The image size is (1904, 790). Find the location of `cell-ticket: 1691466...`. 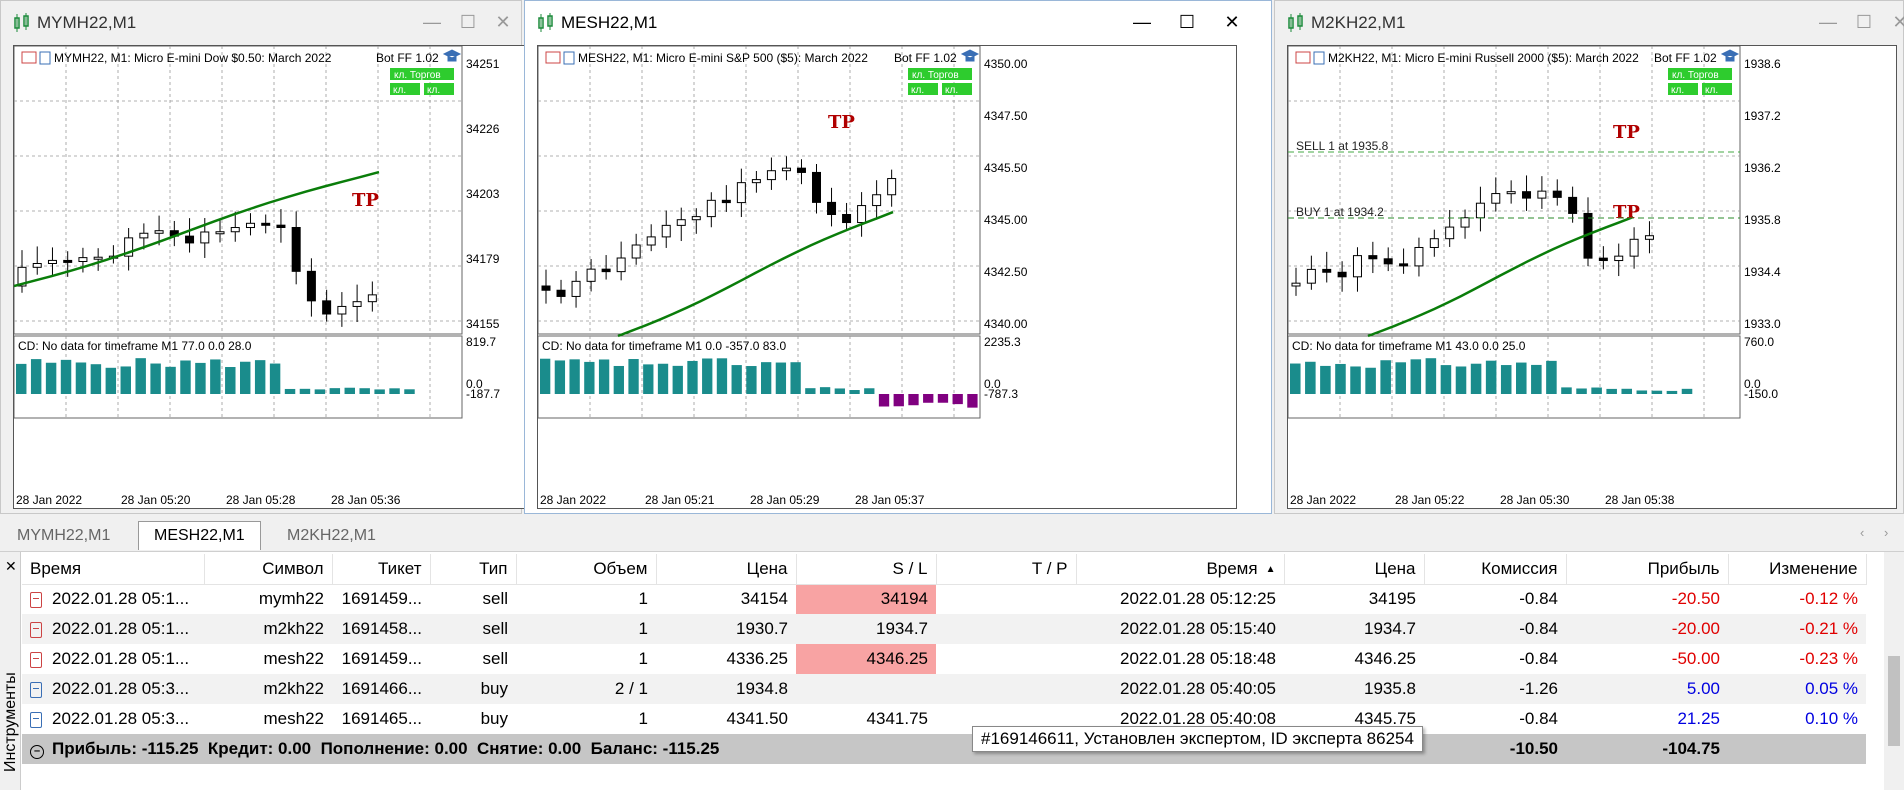

cell-ticket: 1691466... is located at coordinates (381, 689).